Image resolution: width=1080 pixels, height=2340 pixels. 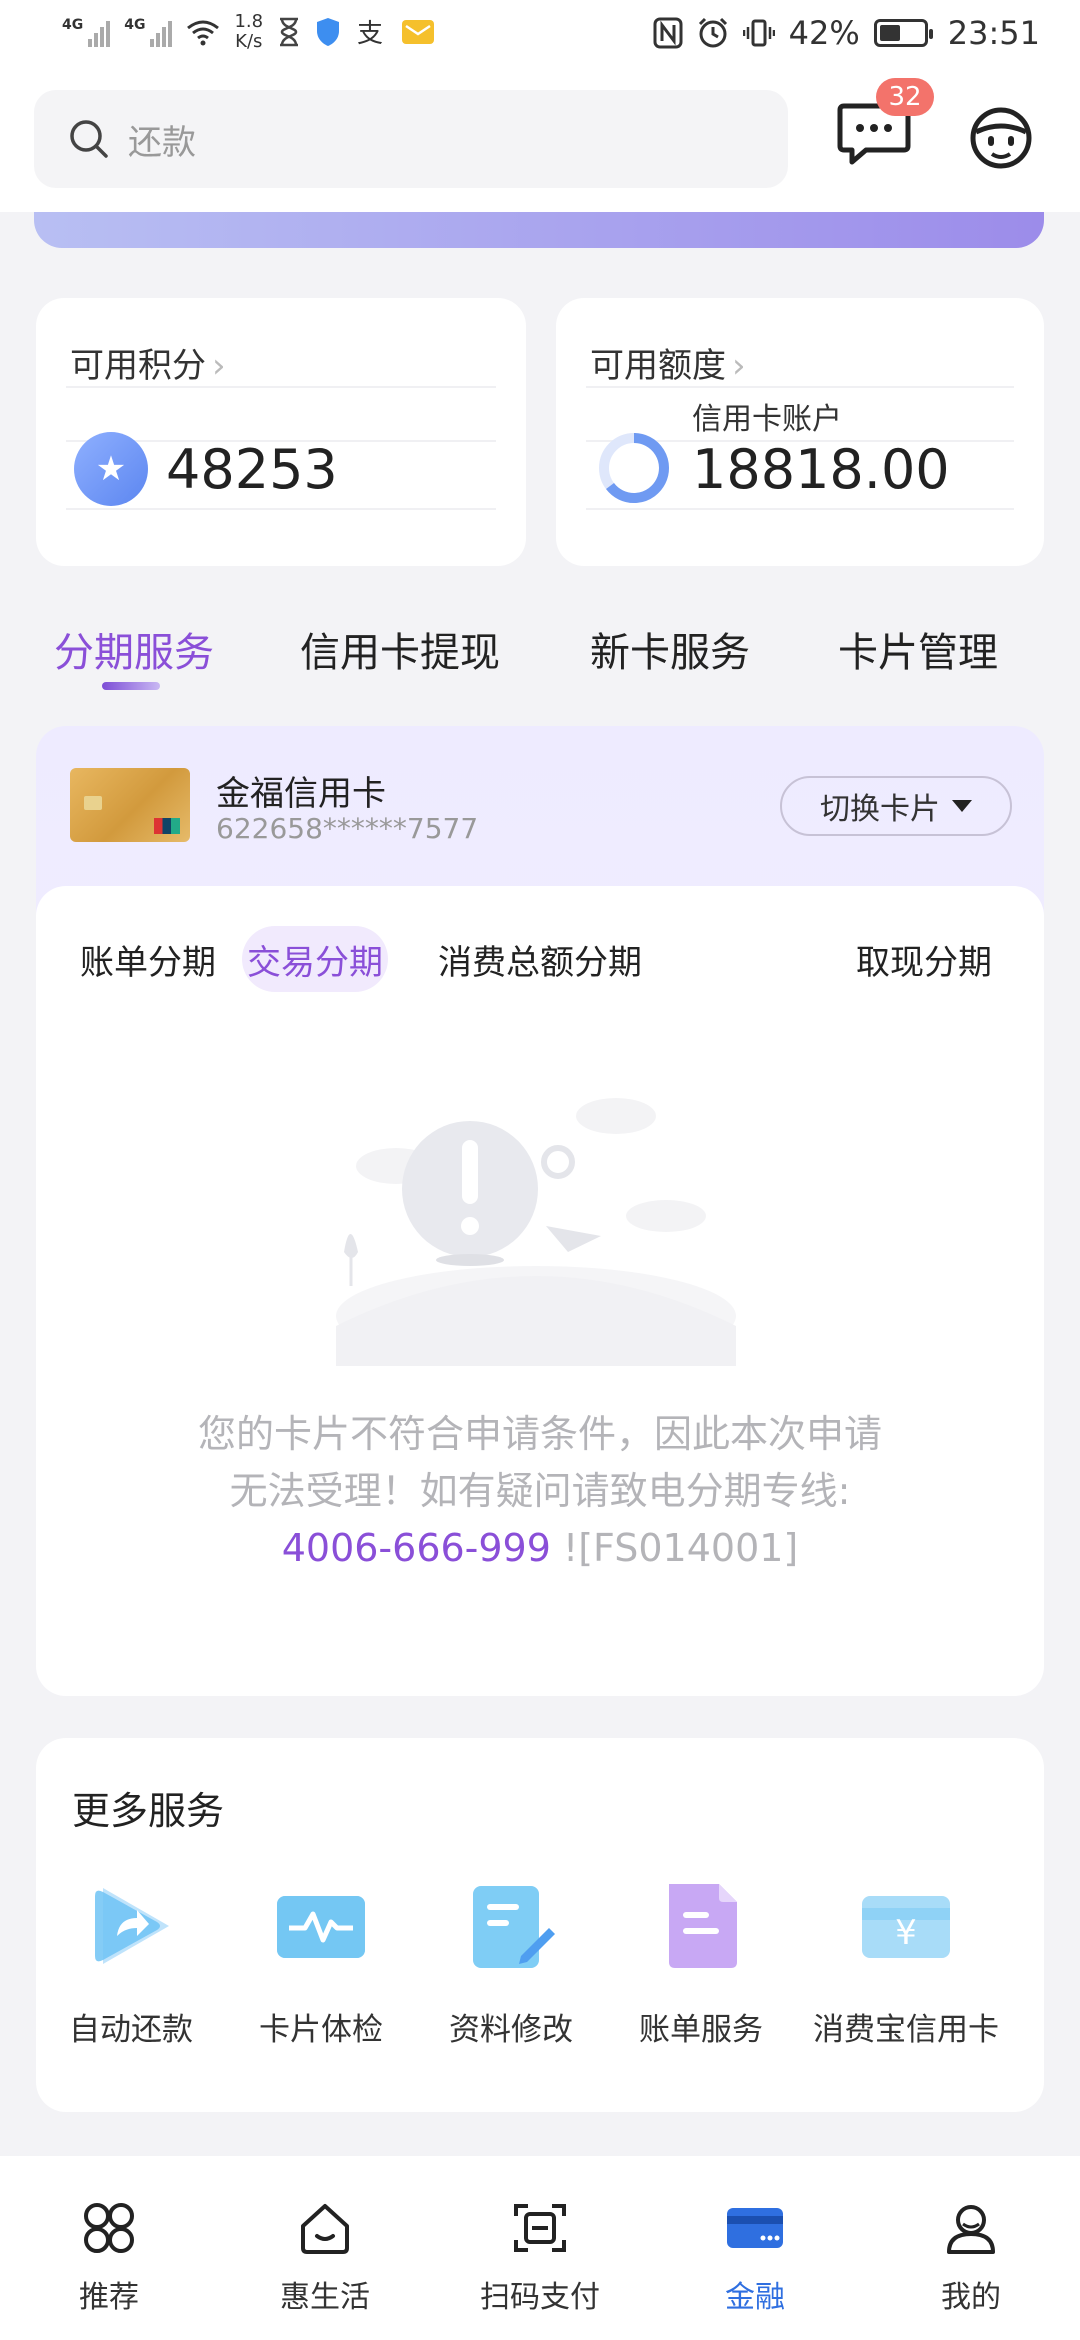 What do you see at coordinates (540, 655) in the screenshot?
I see `main-tabs: 分期服务 信用卡提现 新卡服务 卡片管理` at bounding box center [540, 655].